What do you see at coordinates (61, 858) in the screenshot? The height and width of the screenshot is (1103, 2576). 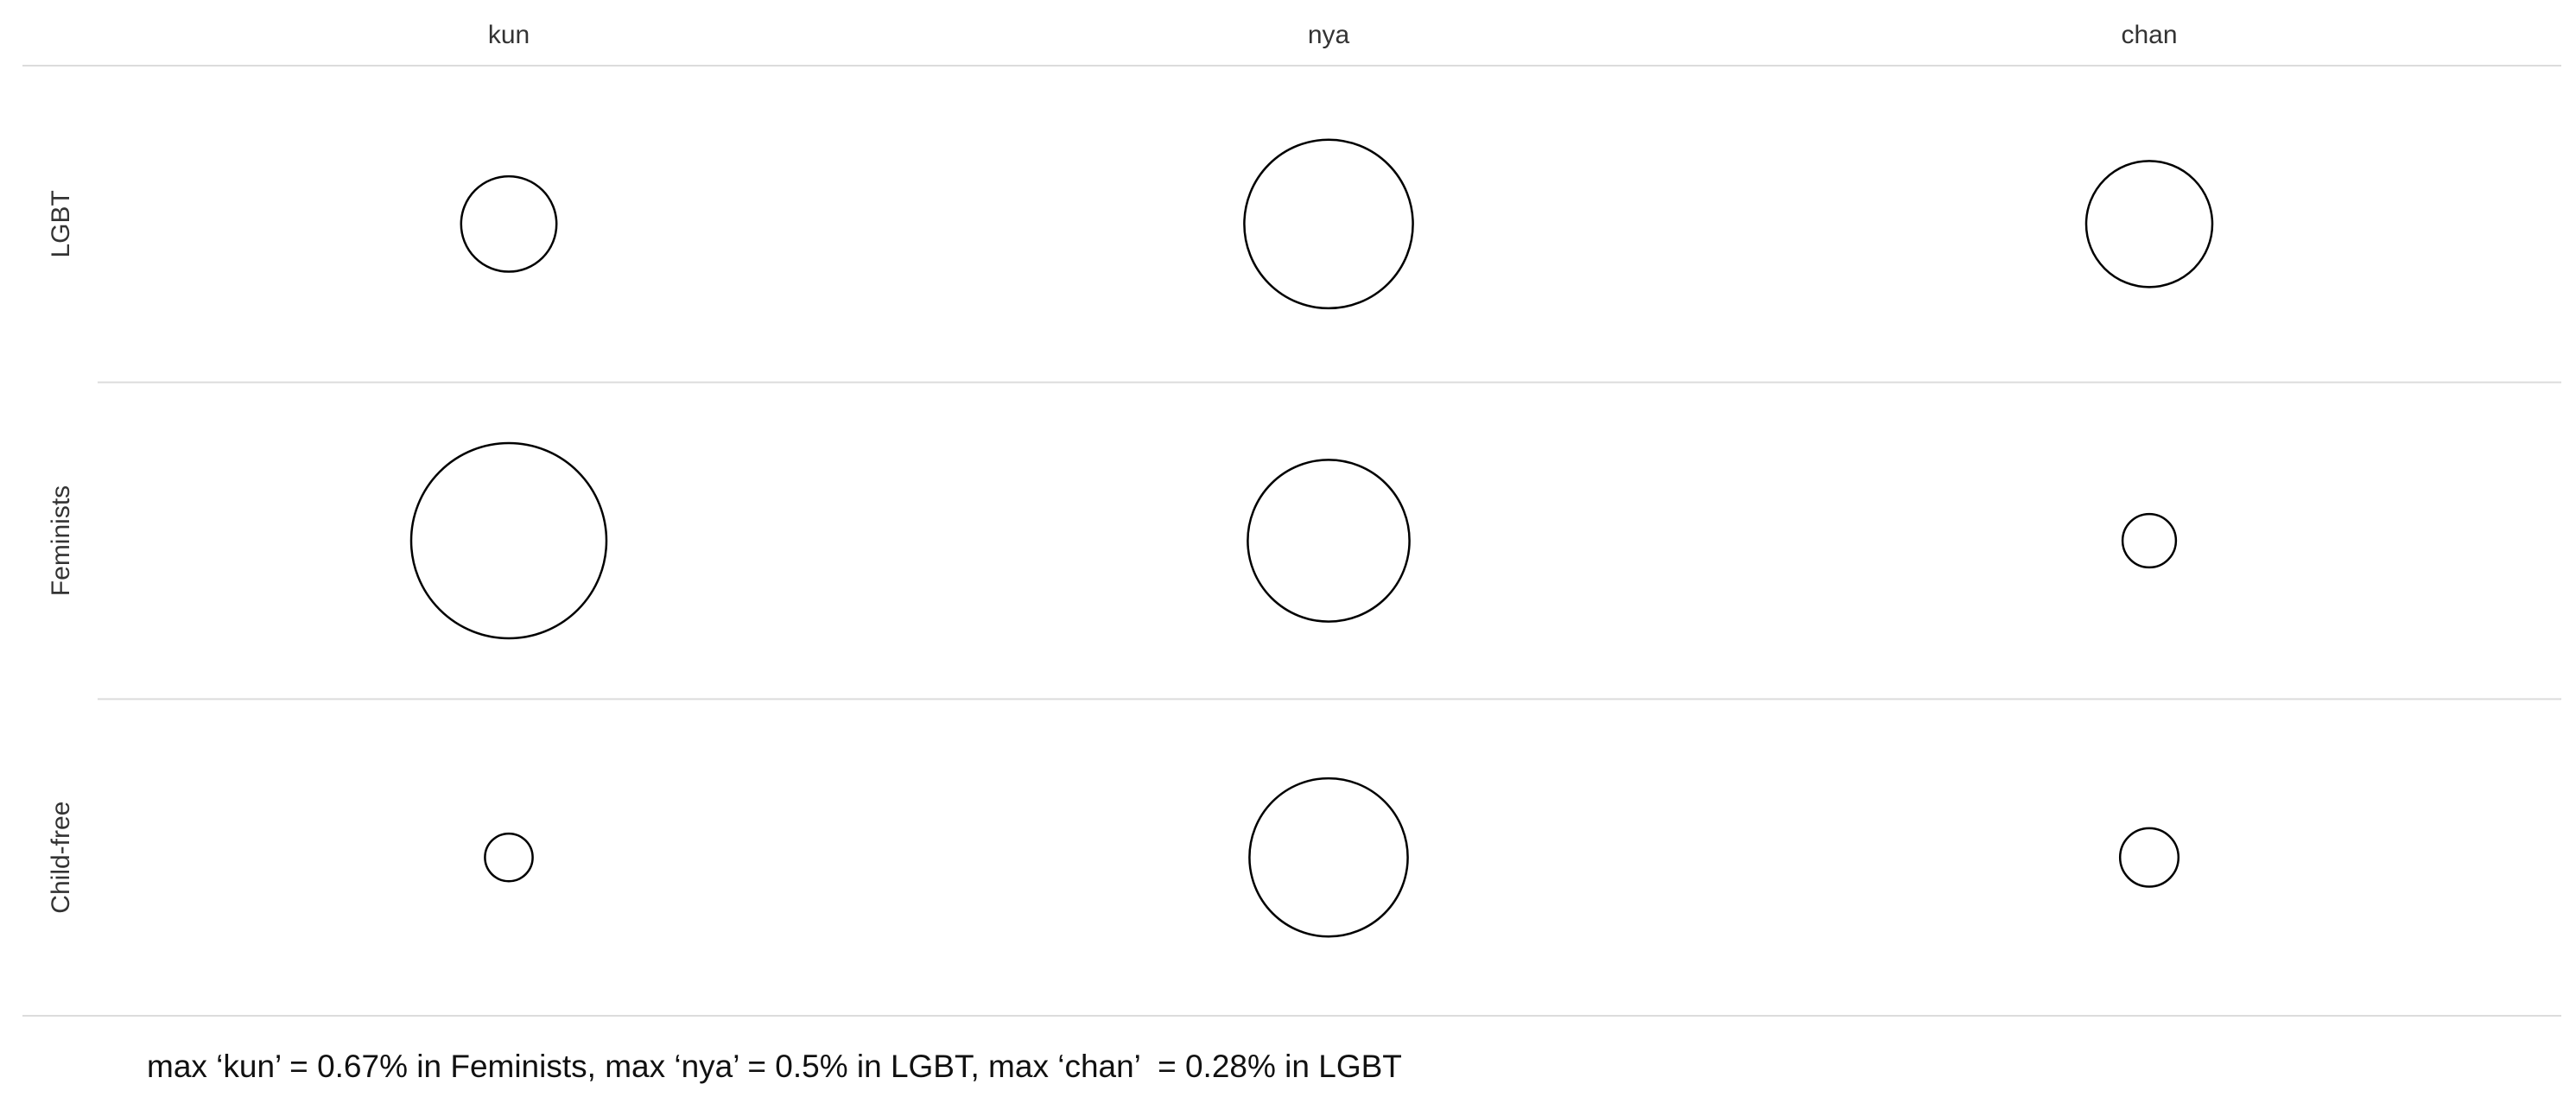 I see `row-label: Child-free` at bounding box center [61, 858].